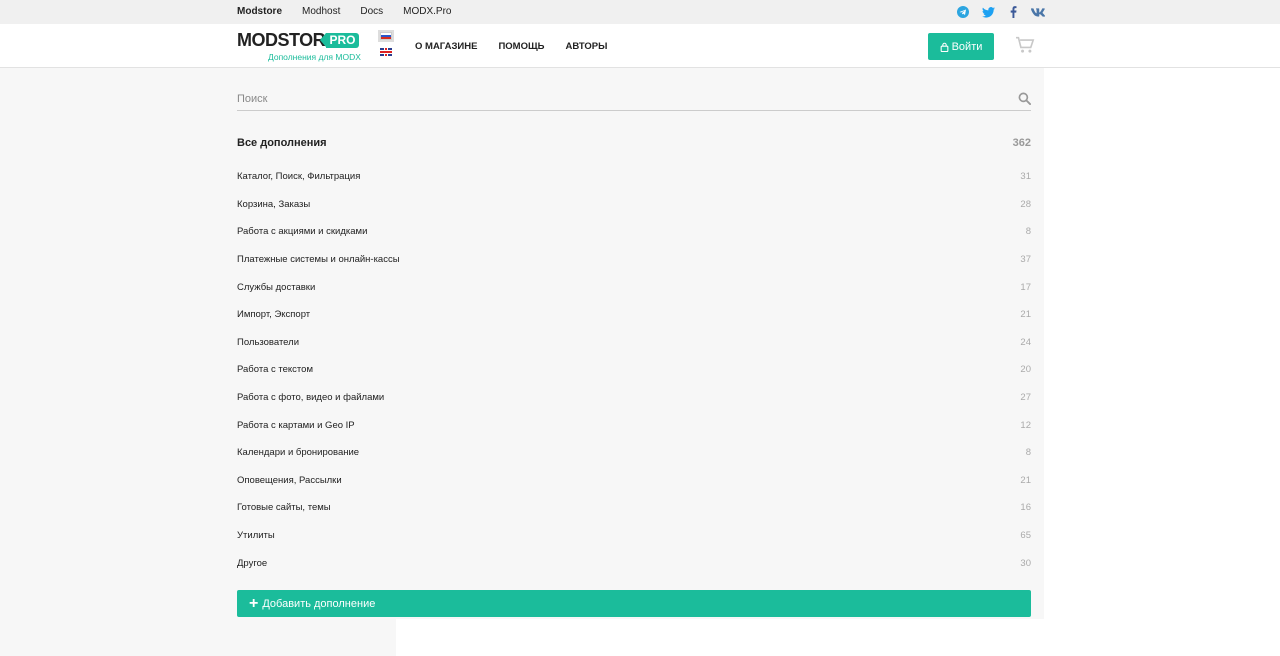  I want to click on category-name: Каталог, Поиск, Фильтрация, so click(299, 177).